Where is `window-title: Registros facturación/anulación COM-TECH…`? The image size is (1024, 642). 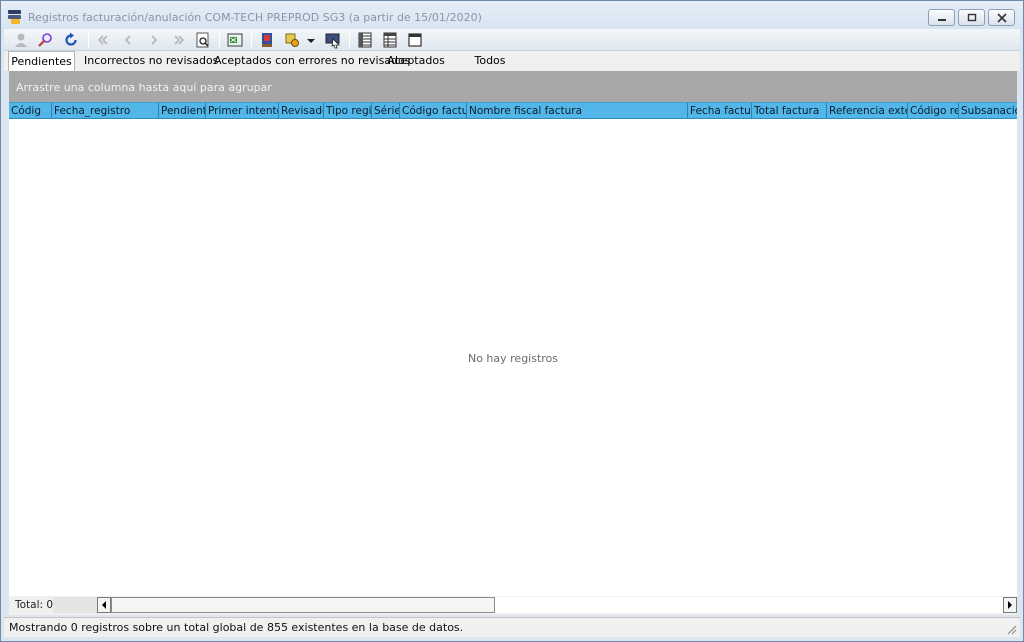 window-title: Registros facturación/anulación COM-TECH… is located at coordinates (255, 17).